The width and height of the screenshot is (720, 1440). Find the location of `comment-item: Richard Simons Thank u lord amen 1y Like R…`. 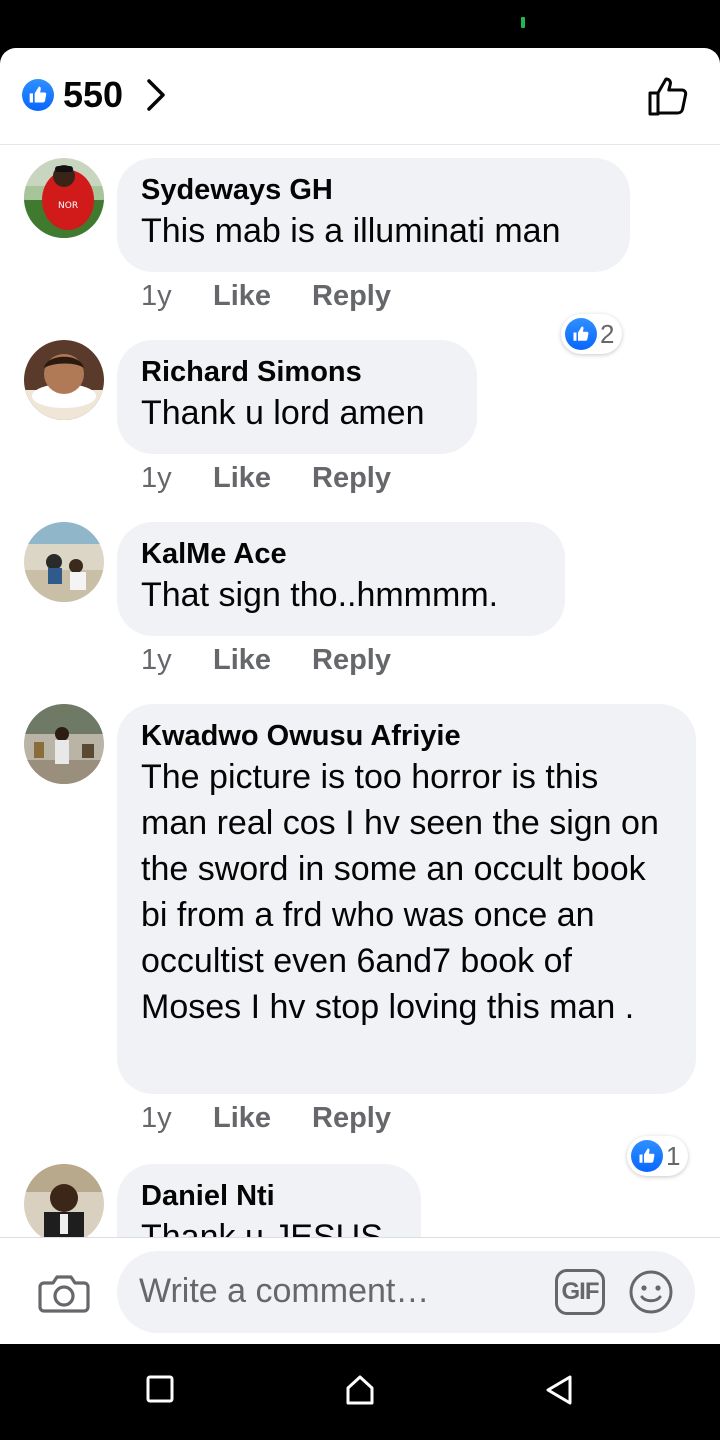

comment-item: Richard Simons Thank u lord amen 1y Like R… is located at coordinates (360, 418).